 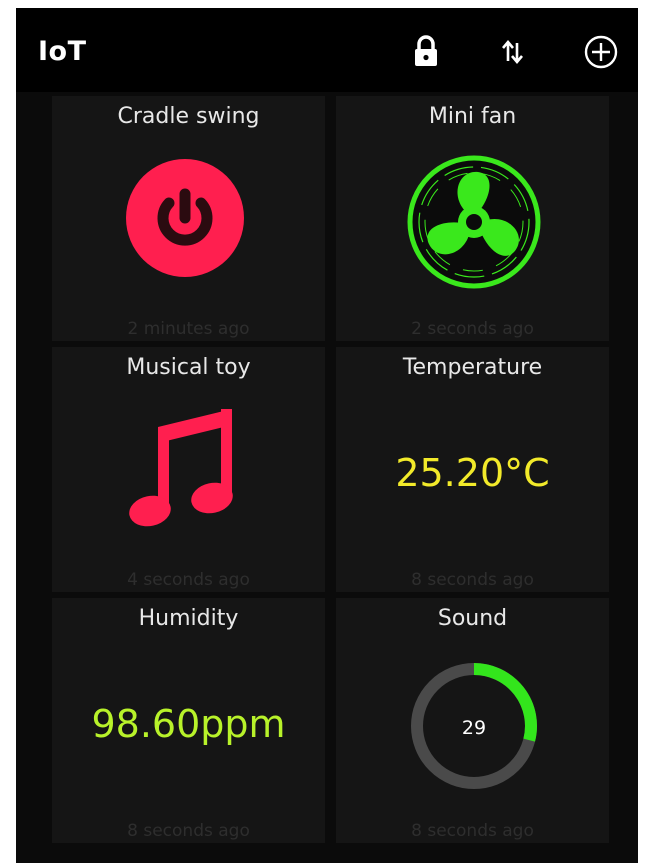 What do you see at coordinates (327, 50) in the screenshot?
I see `app-bar: IoT` at bounding box center [327, 50].